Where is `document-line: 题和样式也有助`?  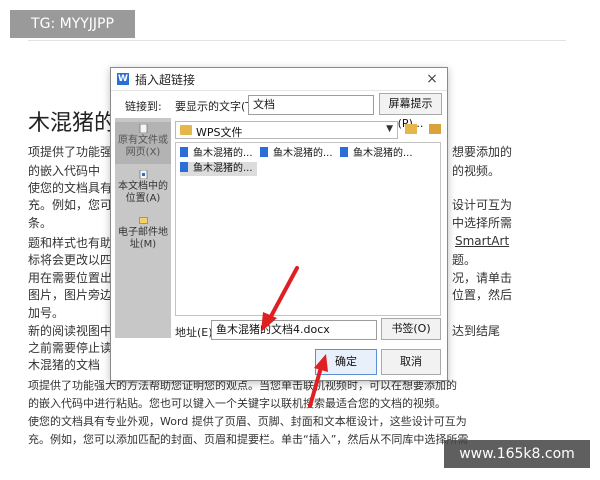 document-line: 题和样式也有助 is located at coordinates (70, 243).